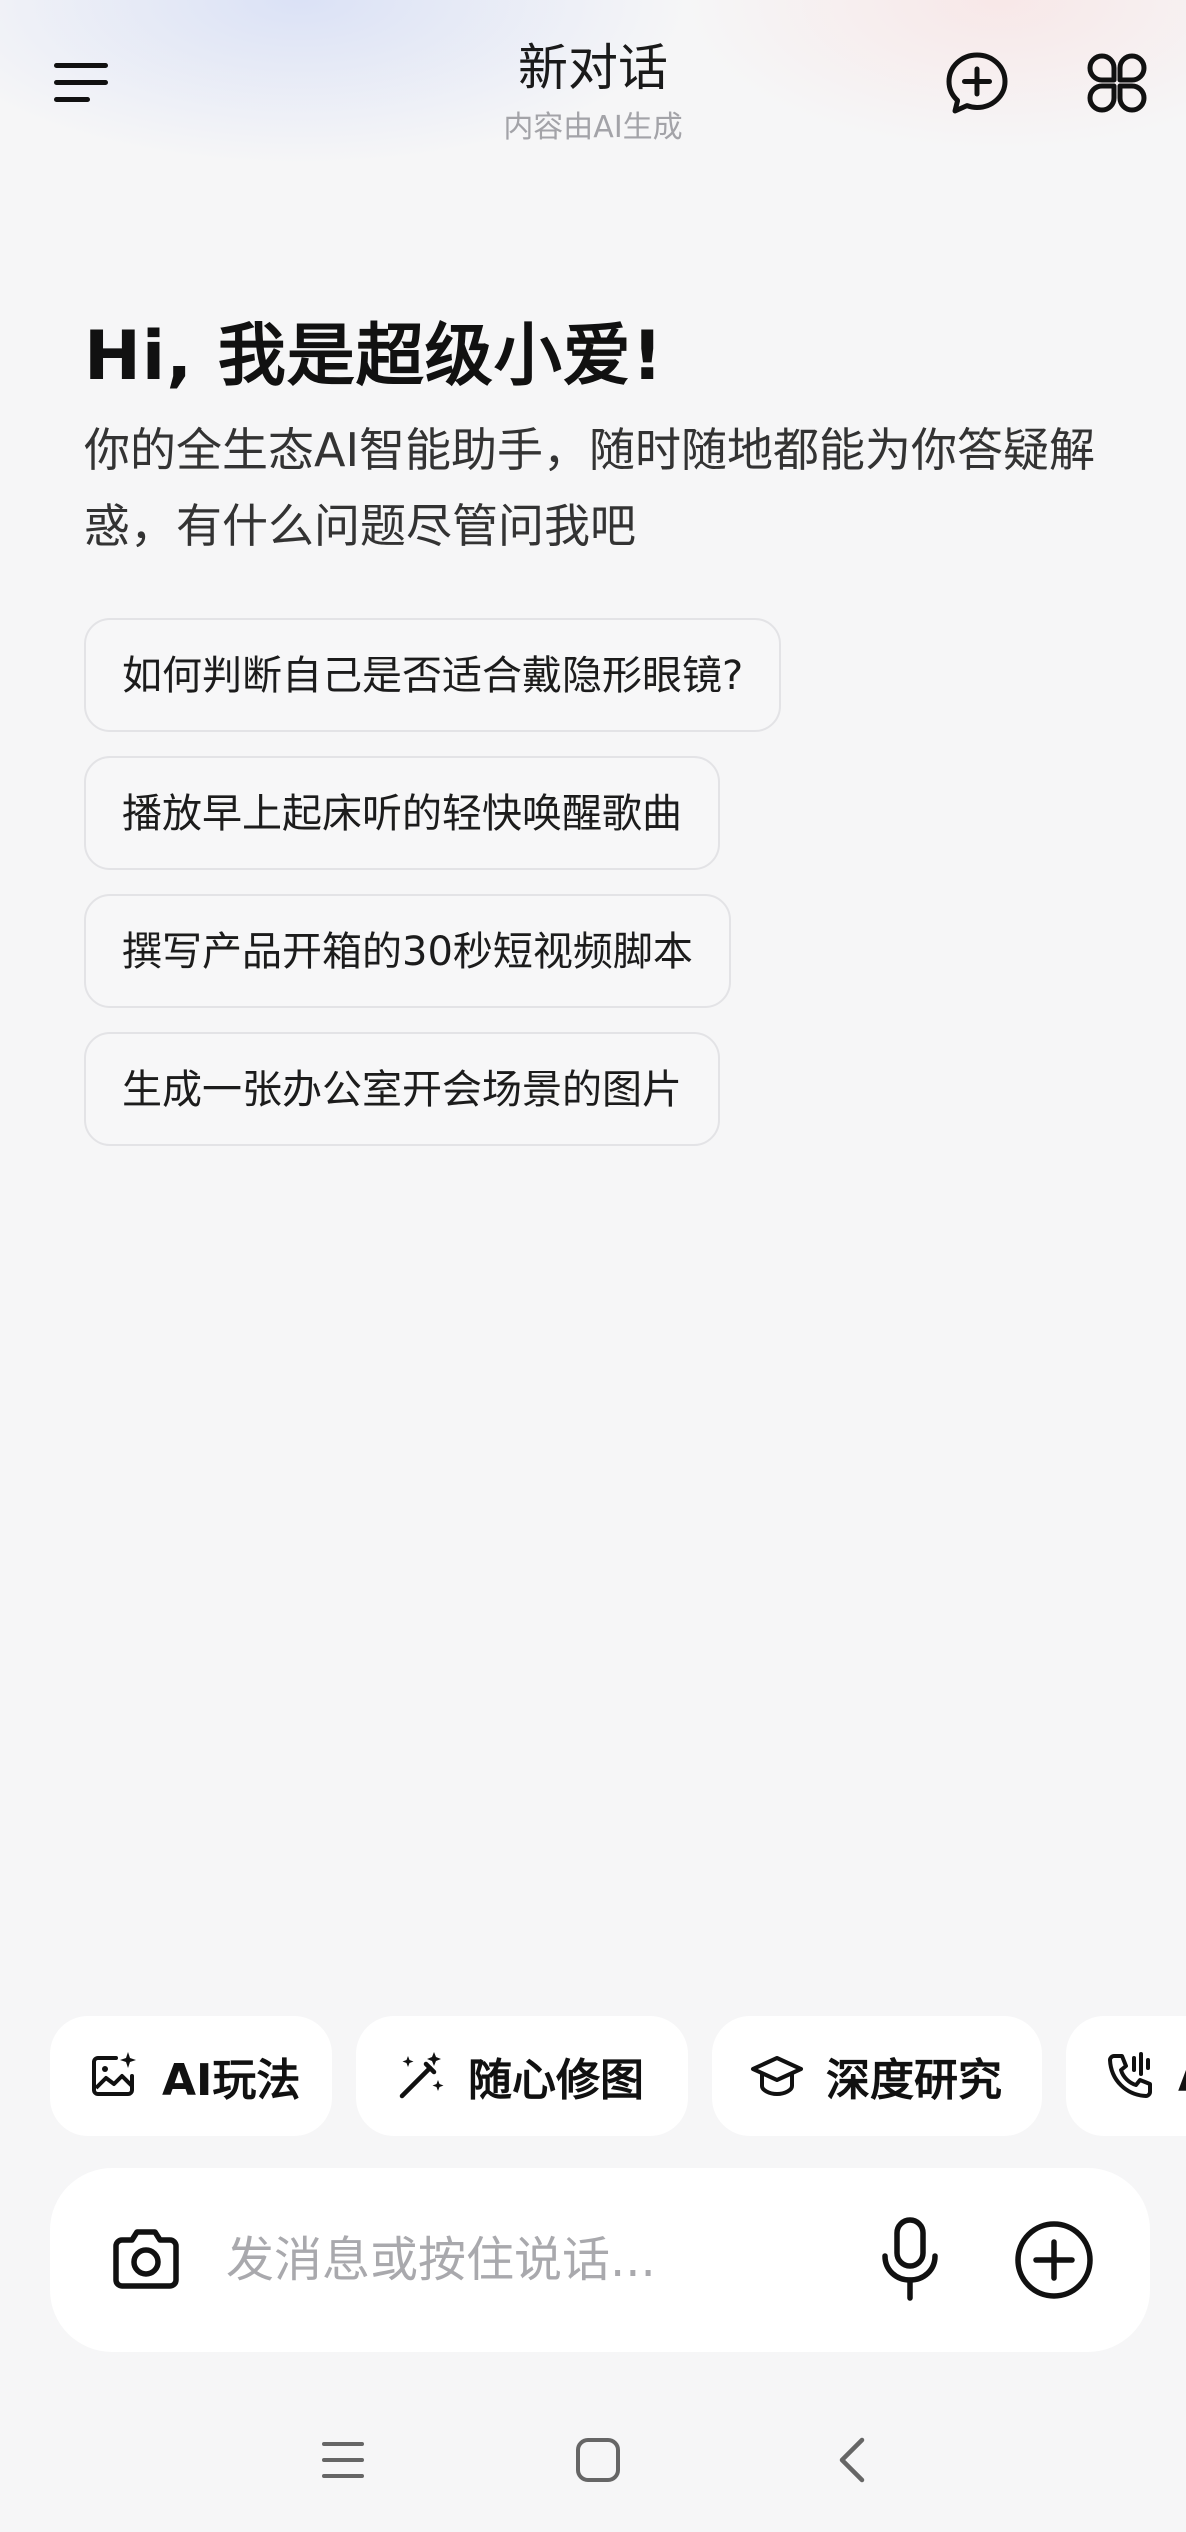  I want to click on system-menu-button, so click(343, 2462).